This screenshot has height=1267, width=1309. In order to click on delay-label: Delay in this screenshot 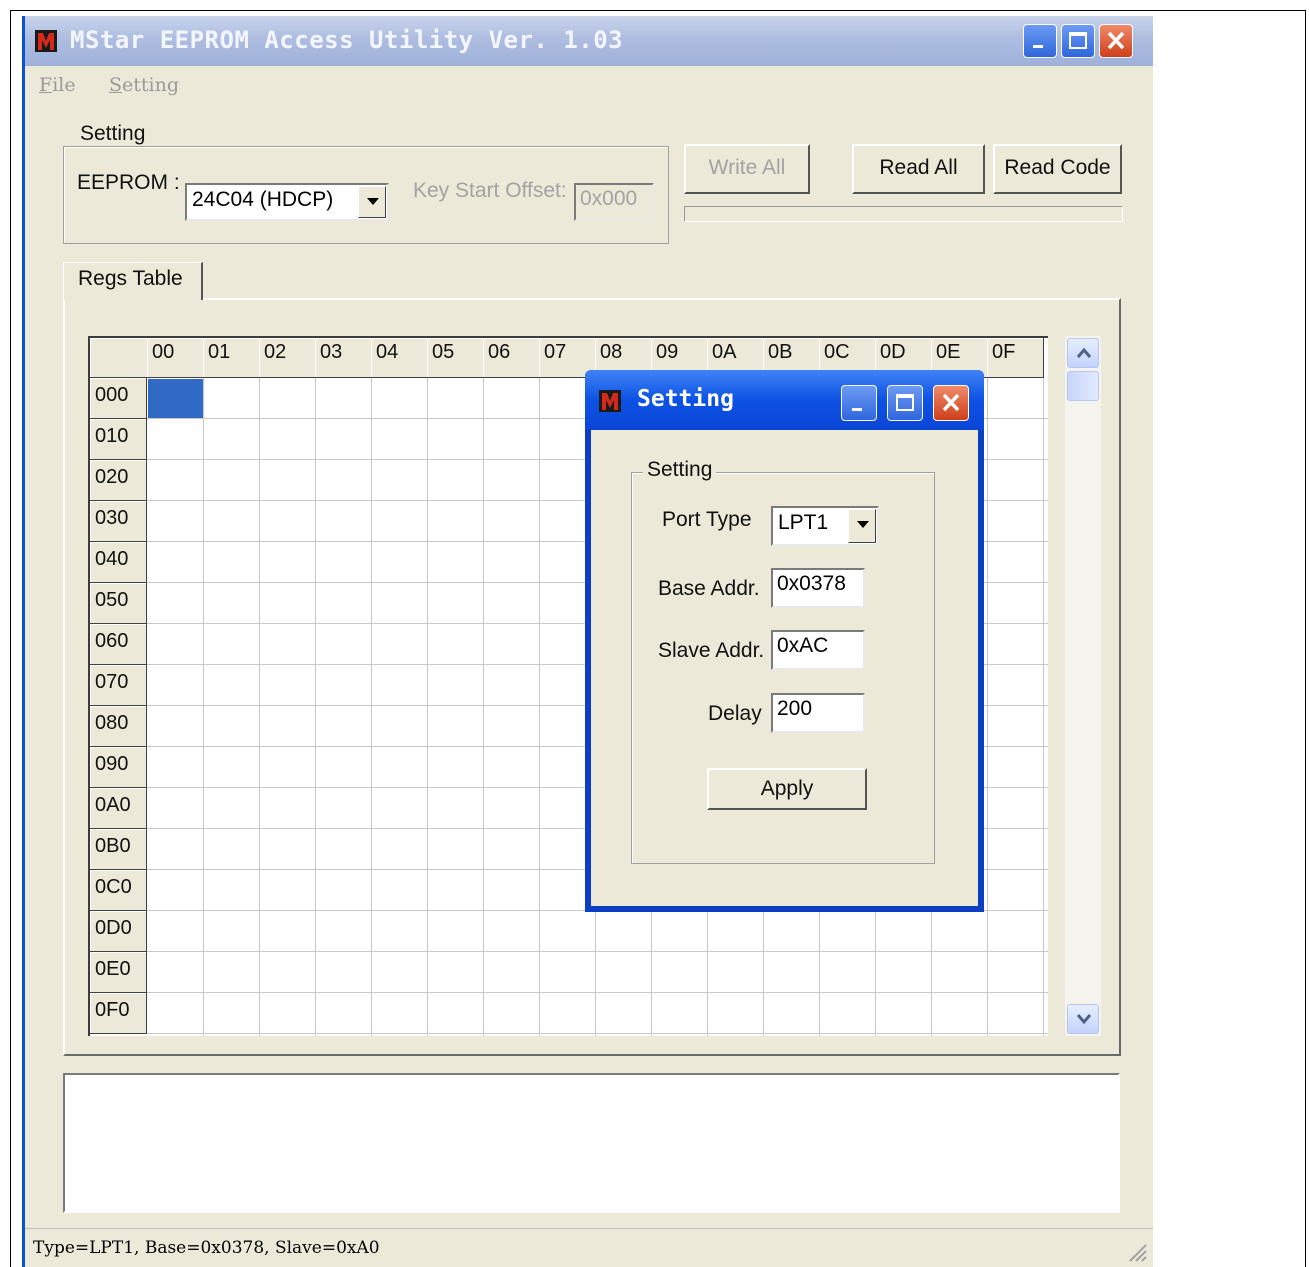, I will do `click(735, 713)`.